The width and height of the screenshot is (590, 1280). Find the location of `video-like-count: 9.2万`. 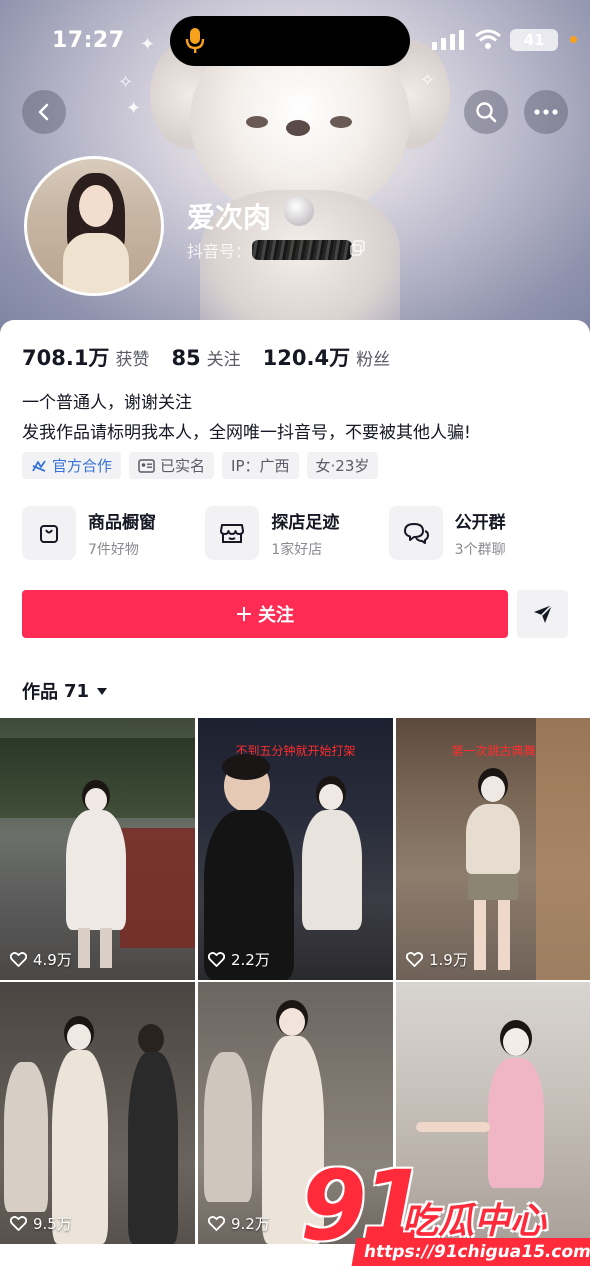

video-like-count: 9.2万 is located at coordinates (250, 1224).